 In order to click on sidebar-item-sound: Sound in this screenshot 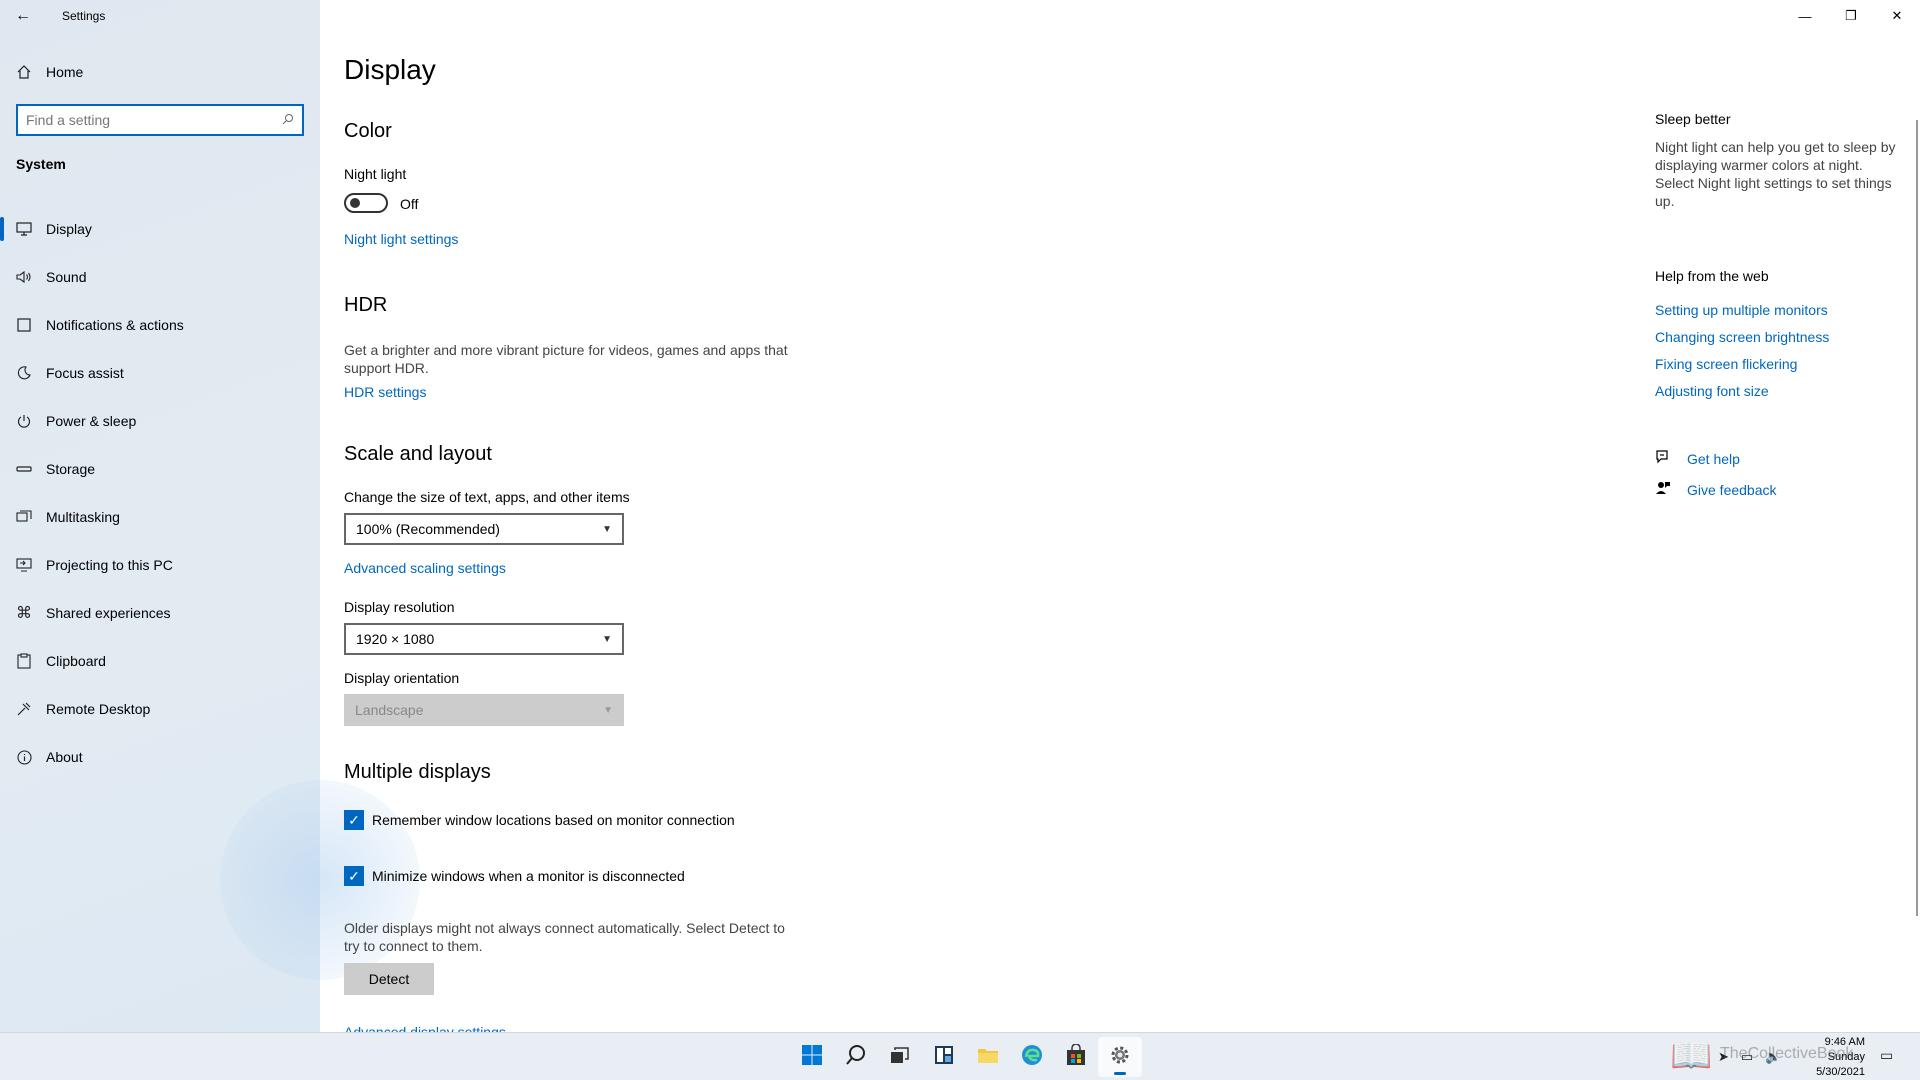, I will do `click(160, 277)`.